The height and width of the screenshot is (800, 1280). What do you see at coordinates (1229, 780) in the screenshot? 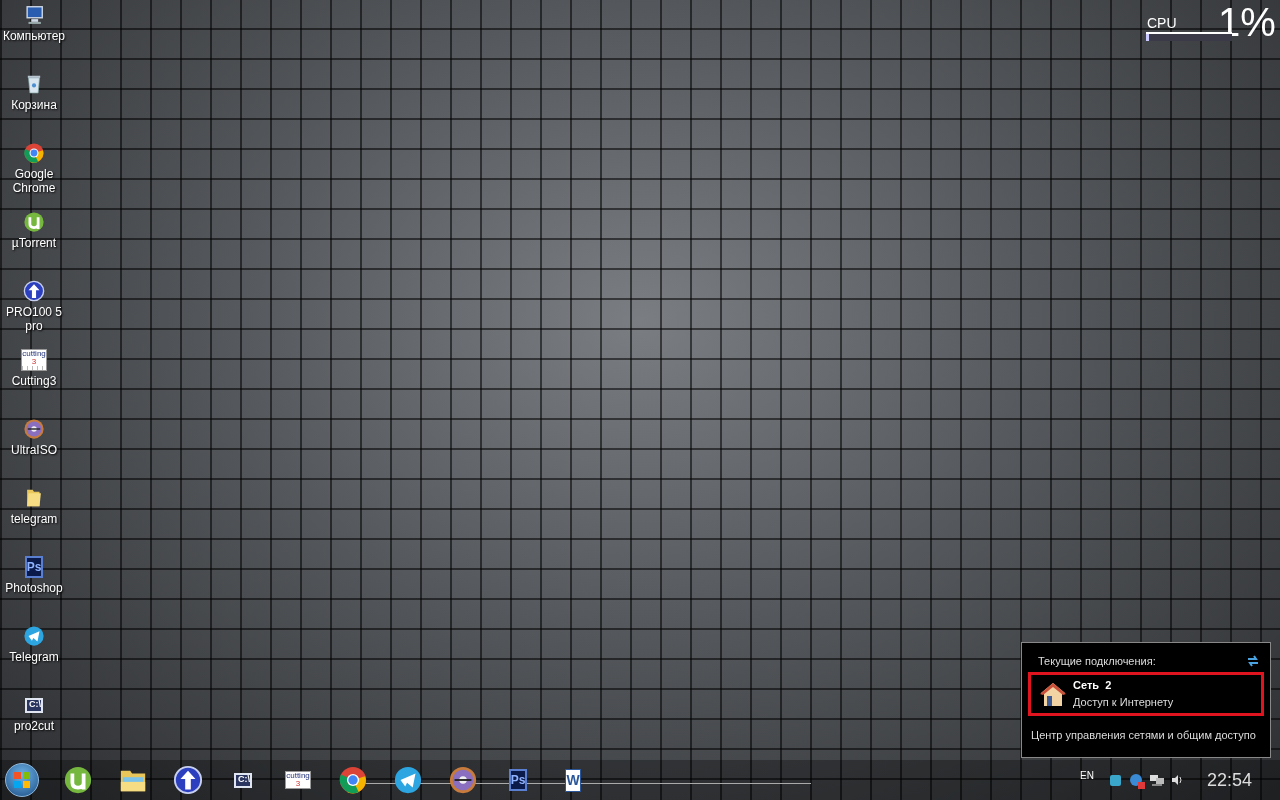
I see `clock: 22:54` at bounding box center [1229, 780].